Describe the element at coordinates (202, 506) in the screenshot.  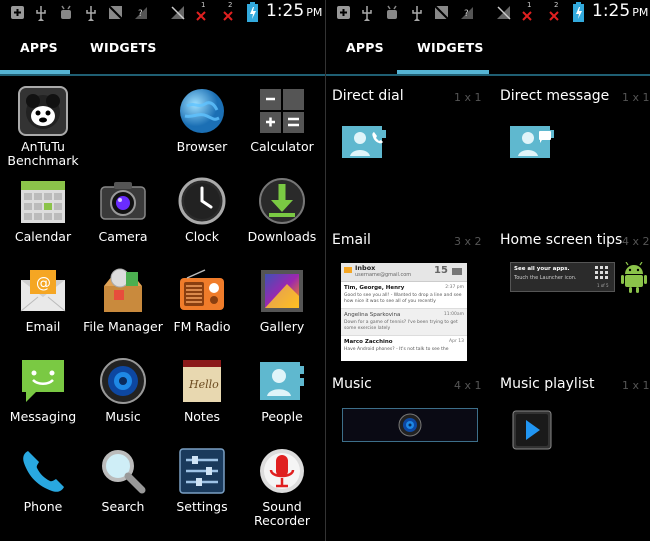
I see `app-label: Settings` at that location.